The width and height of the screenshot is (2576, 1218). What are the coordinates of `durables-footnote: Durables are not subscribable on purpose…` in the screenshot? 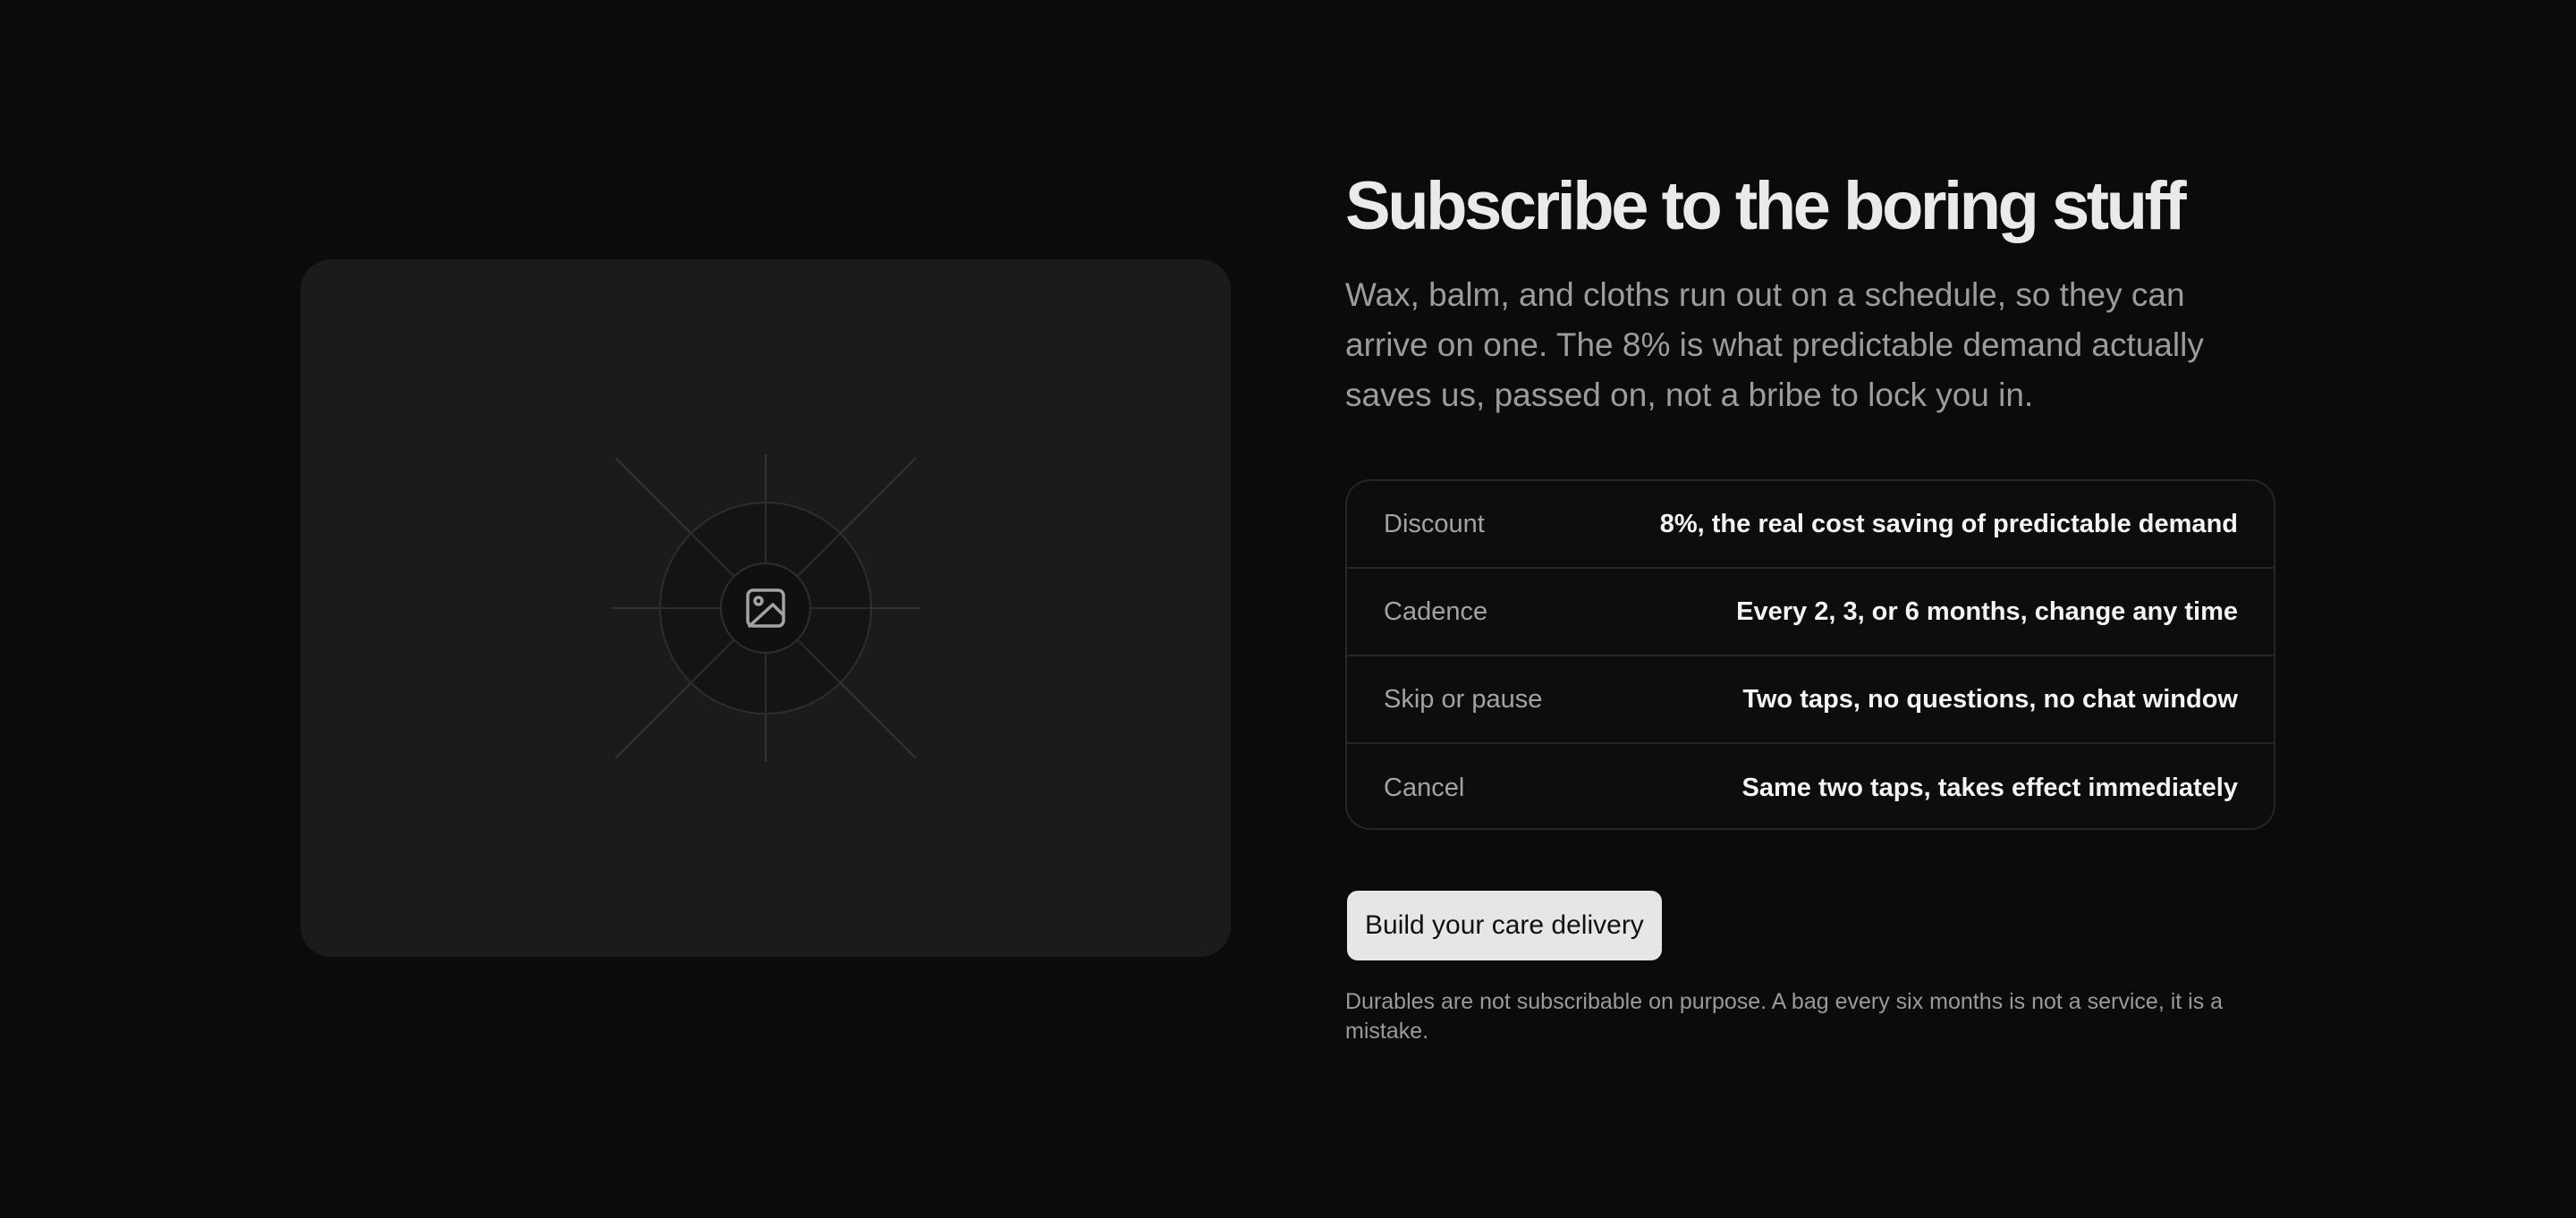 It's located at (1784, 1016).